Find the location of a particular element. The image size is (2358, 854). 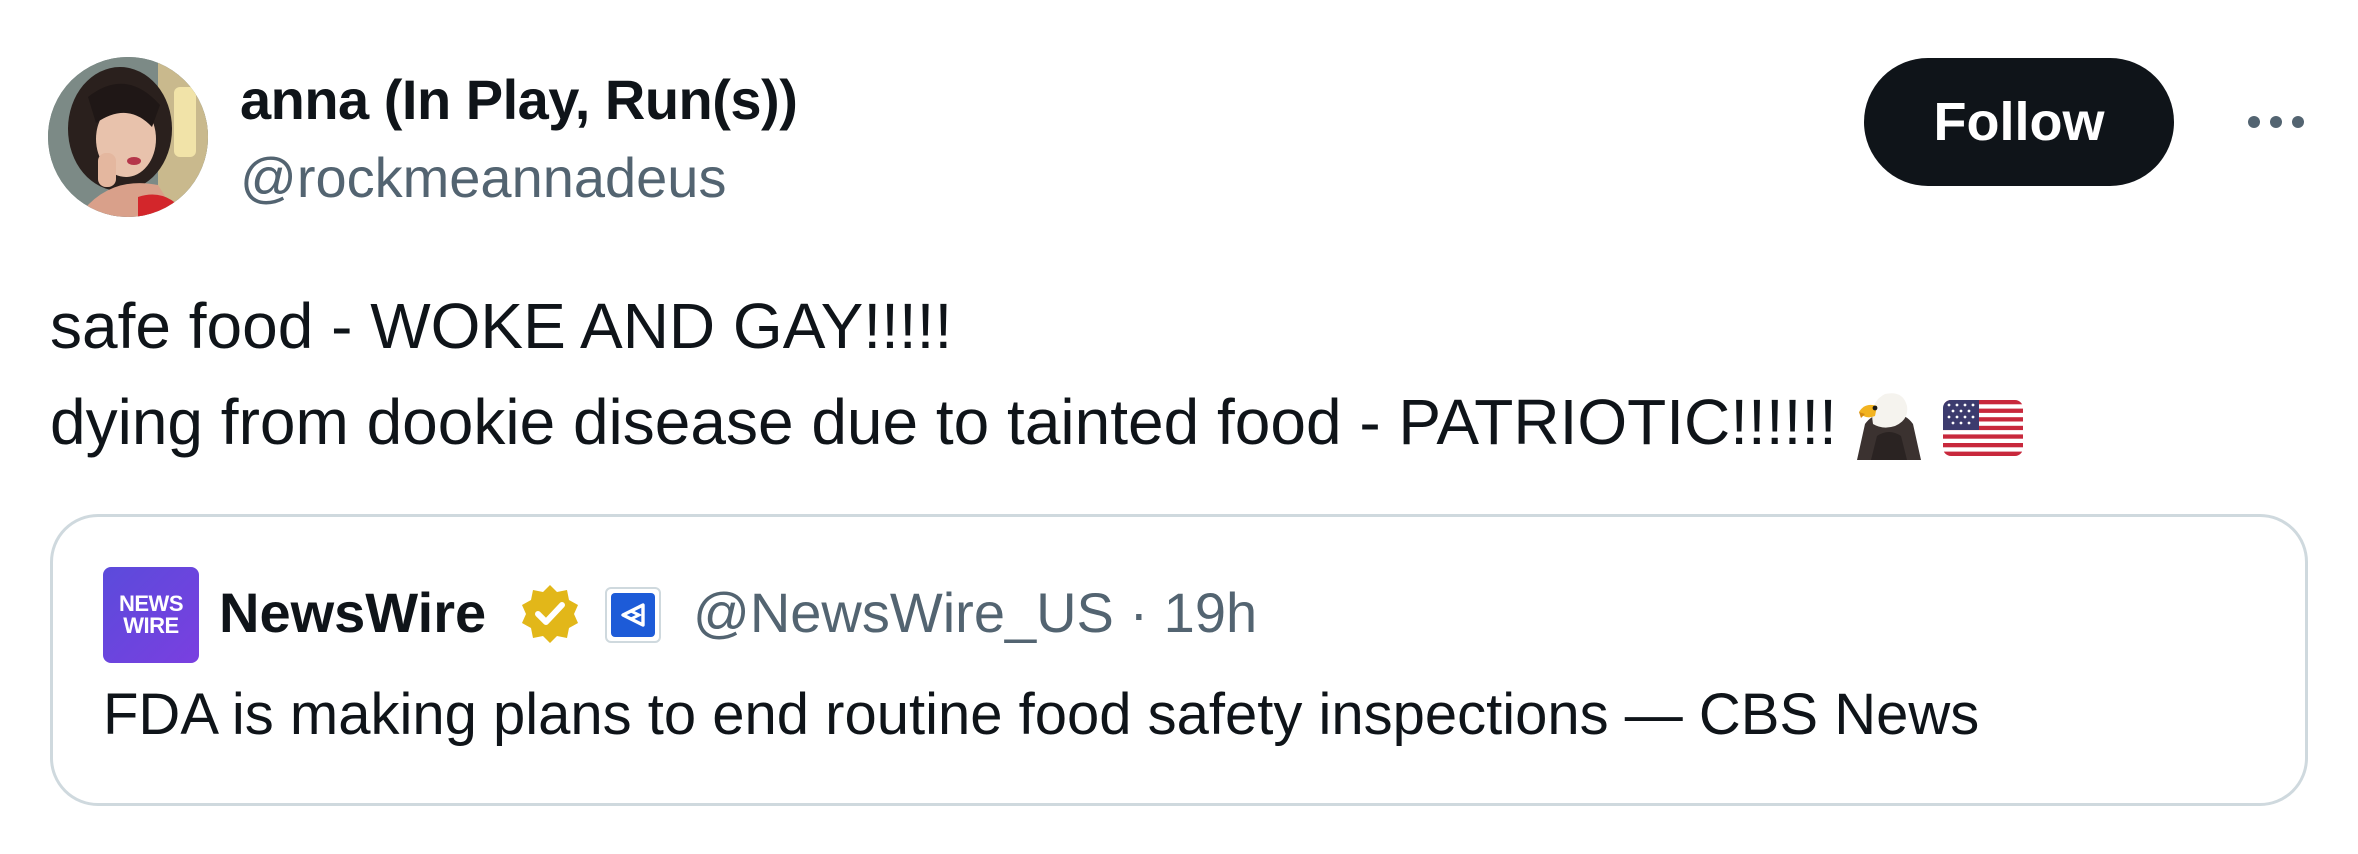

more-horizontal-icon is located at coordinates (2276, 122).